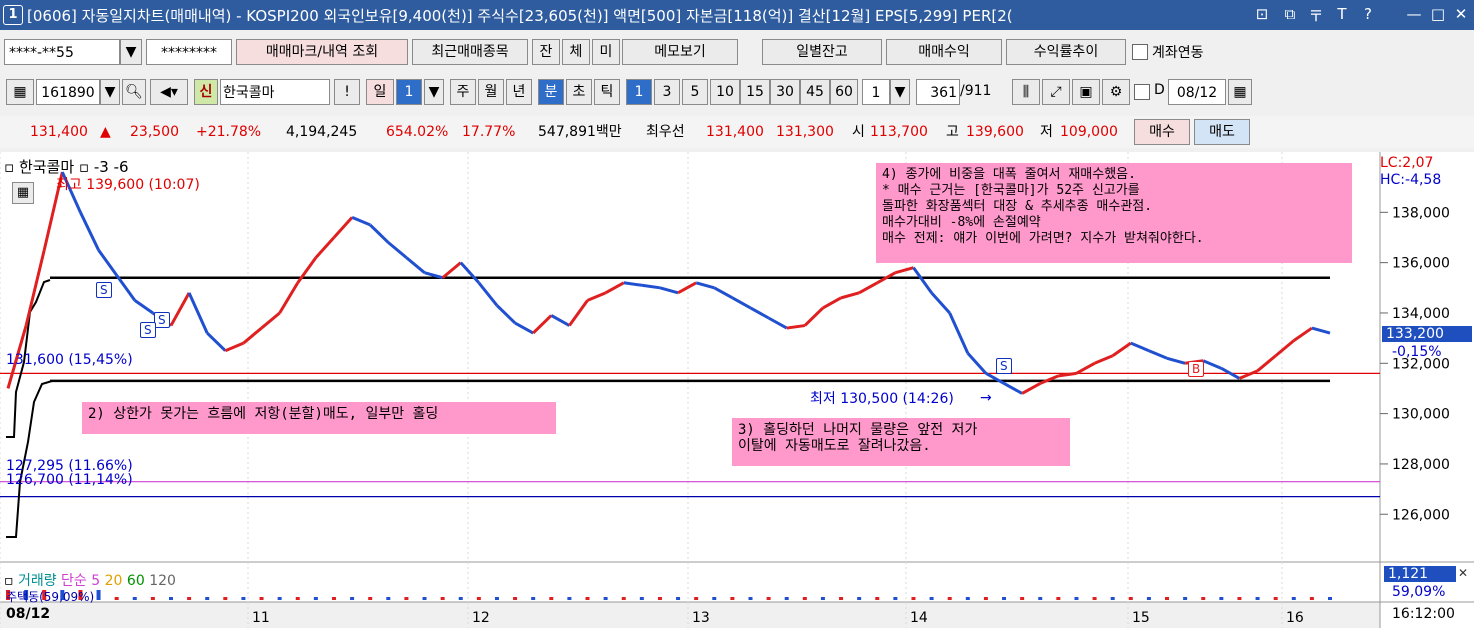  Describe the element at coordinates (876, 92) in the screenshot. I see `count-field: 1` at that location.